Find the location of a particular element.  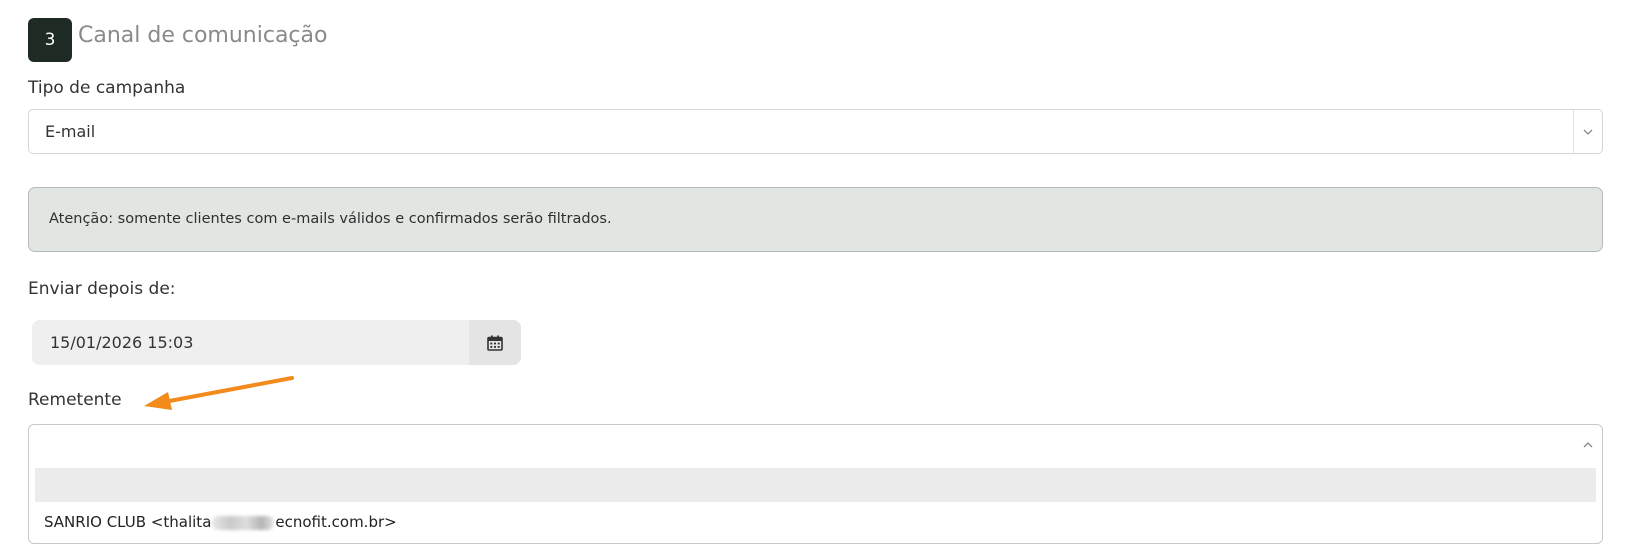

redacted-email-blur is located at coordinates (243, 522).